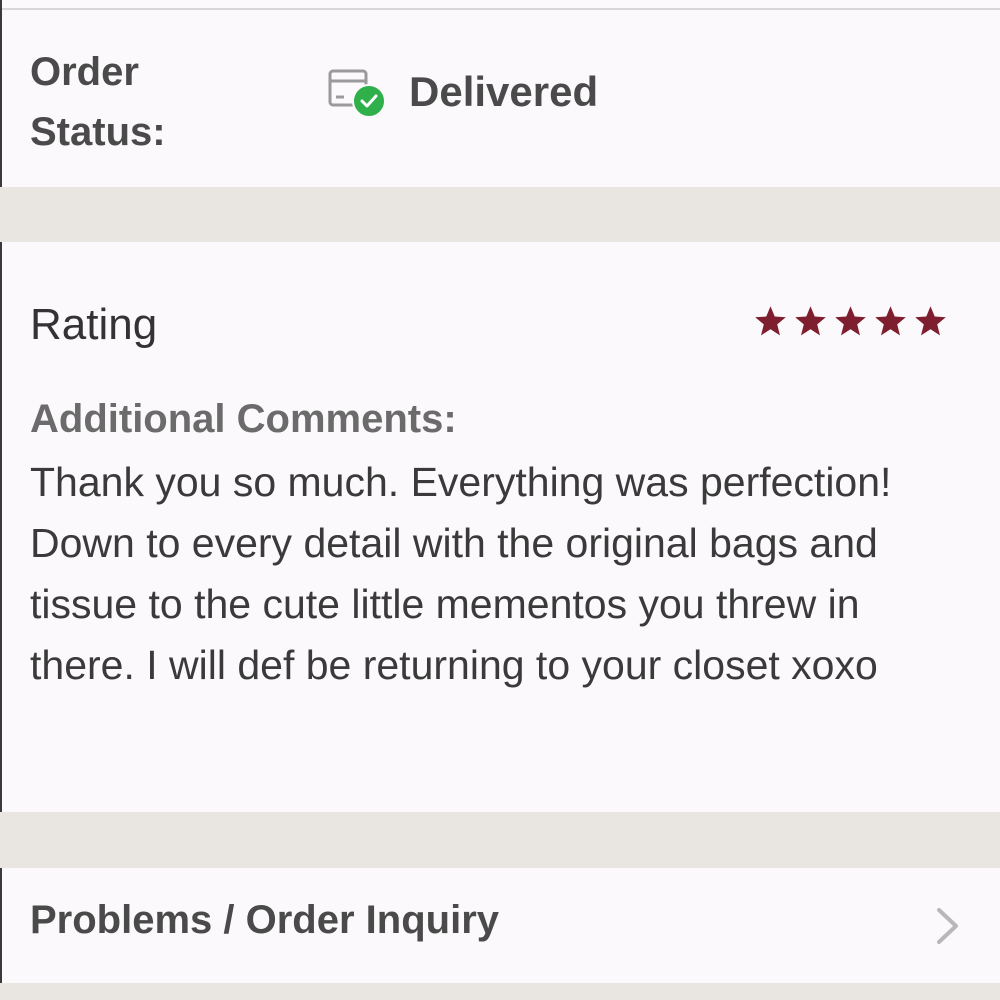 This screenshot has width=1000, height=1000. I want to click on order-status-value-group: Delivered, so click(462, 92).